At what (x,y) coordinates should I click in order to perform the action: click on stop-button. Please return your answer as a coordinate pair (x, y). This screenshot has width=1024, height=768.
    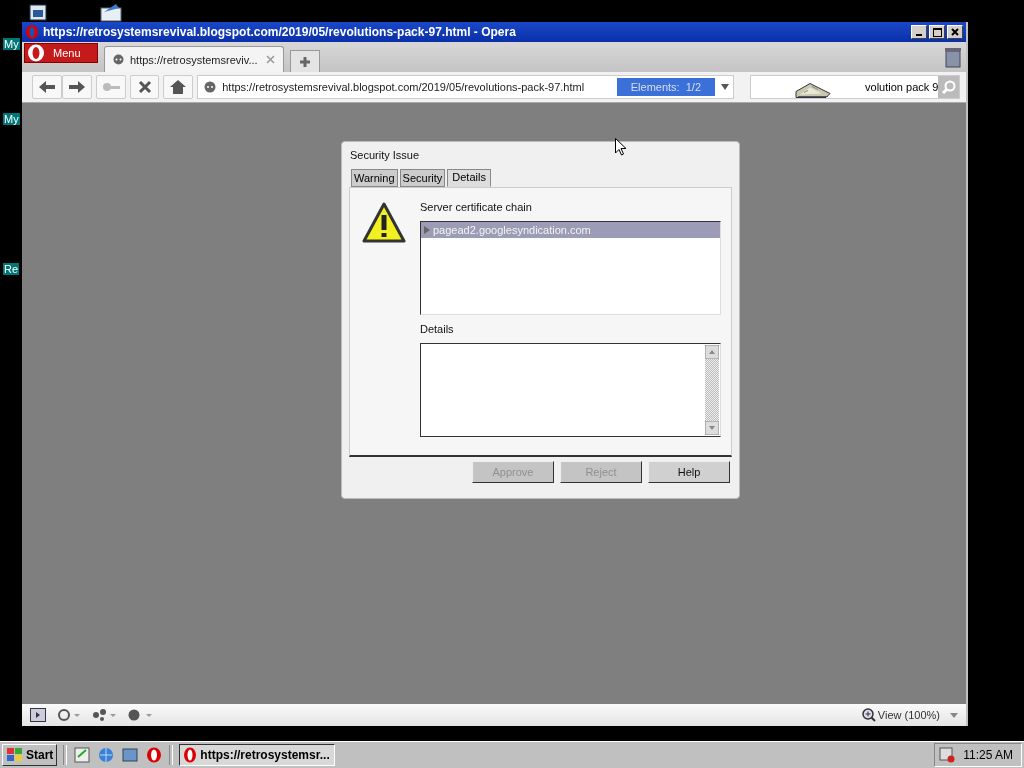
    Looking at the image, I should click on (144, 87).